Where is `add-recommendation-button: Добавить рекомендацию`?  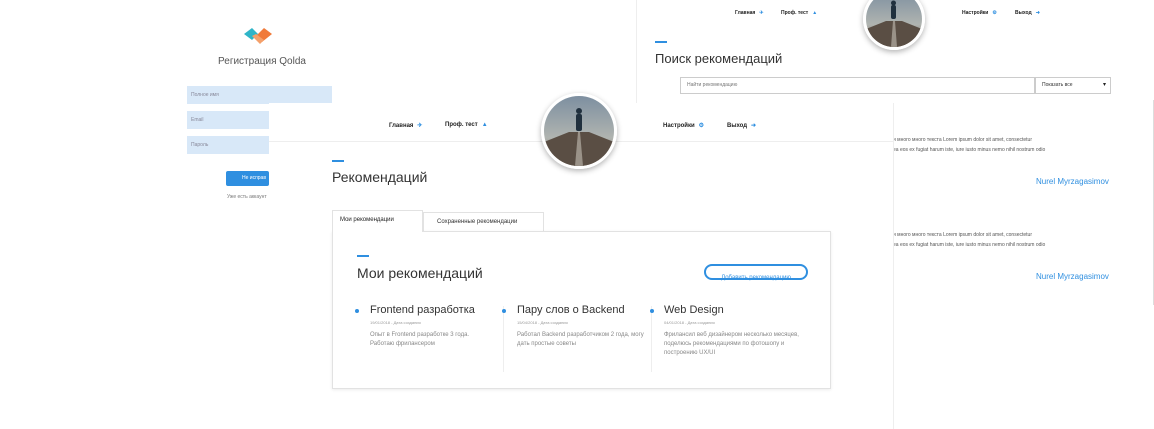 add-recommendation-button: Добавить рекомендацию is located at coordinates (756, 272).